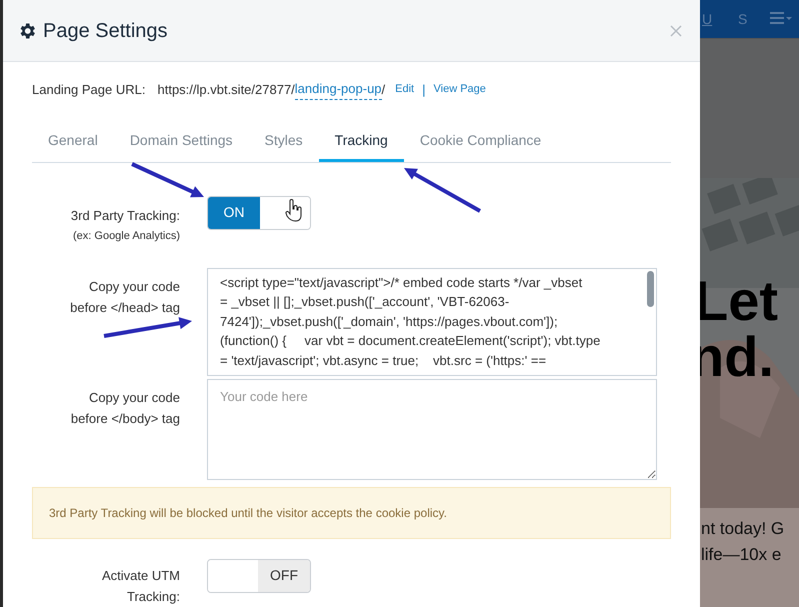 The width and height of the screenshot is (799, 607). Describe the element at coordinates (181, 142) in the screenshot. I see `tab: Domain Settings` at that location.